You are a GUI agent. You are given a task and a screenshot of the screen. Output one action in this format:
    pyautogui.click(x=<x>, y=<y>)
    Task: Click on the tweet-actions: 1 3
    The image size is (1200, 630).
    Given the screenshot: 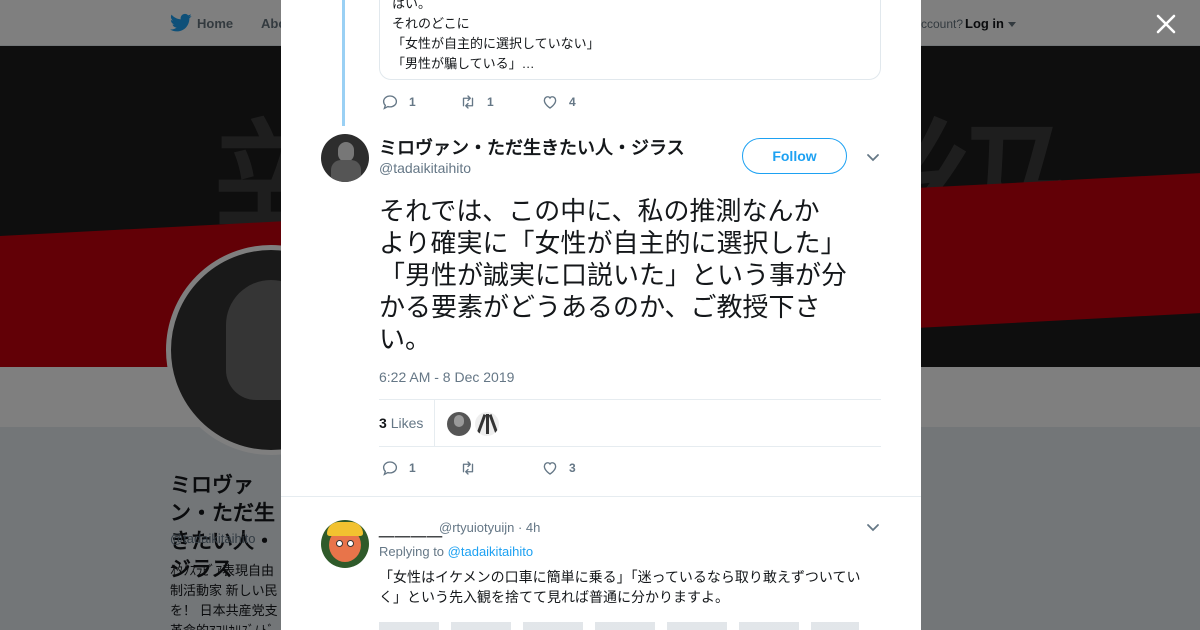 What is the action you would take?
    pyautogui.click(x=531, y=468)
    